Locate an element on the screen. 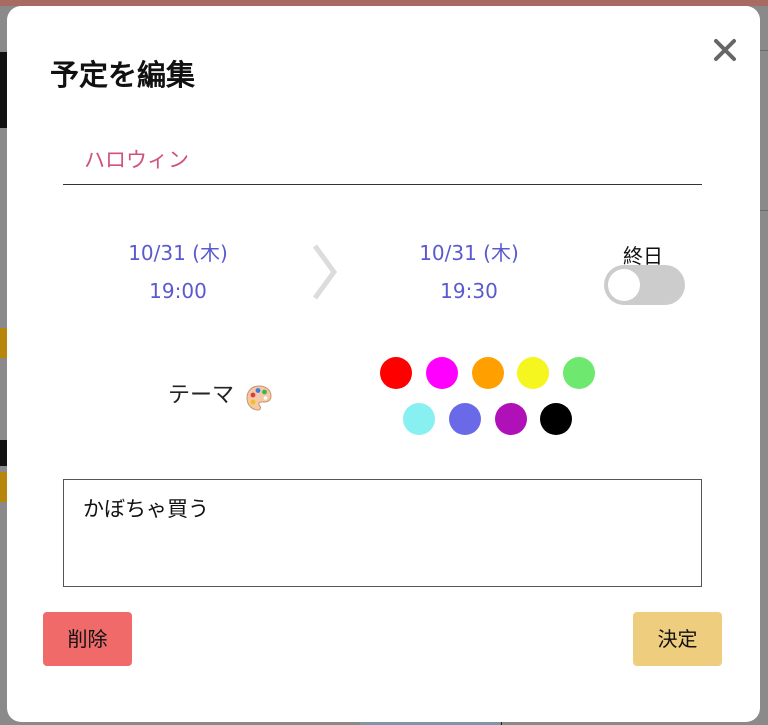 The image size is (768, 725). end-datetime: 10/31 (木) 19:30 is located at coordinates (469, 272).